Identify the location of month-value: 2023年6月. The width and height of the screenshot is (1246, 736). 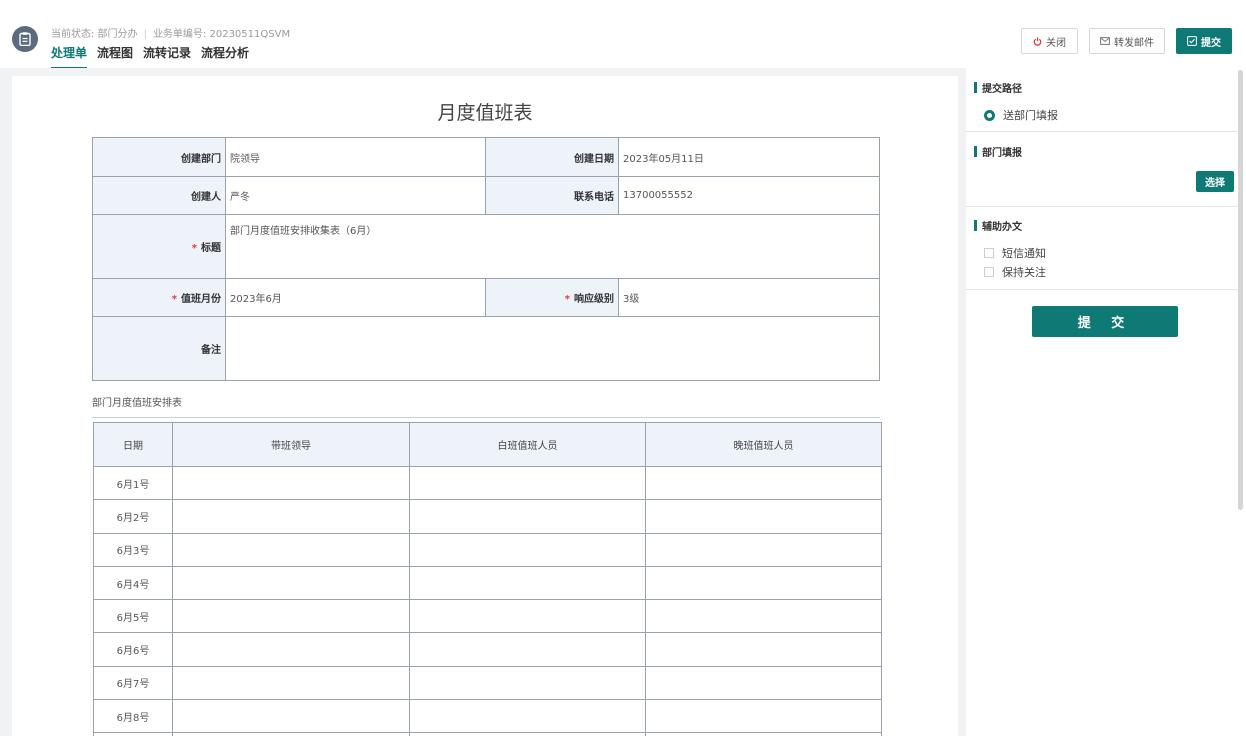
(355, 297).